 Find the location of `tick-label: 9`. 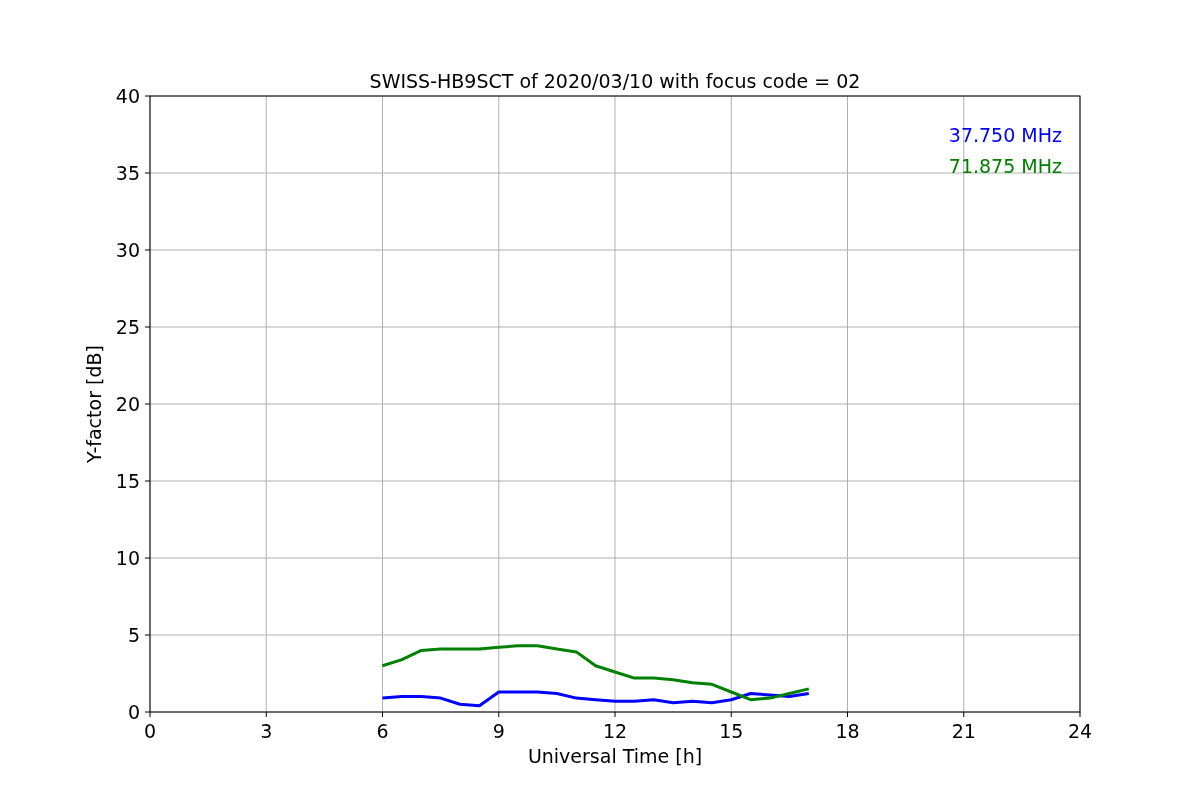

tick-label: 9 is located at coordinates (498, 731).